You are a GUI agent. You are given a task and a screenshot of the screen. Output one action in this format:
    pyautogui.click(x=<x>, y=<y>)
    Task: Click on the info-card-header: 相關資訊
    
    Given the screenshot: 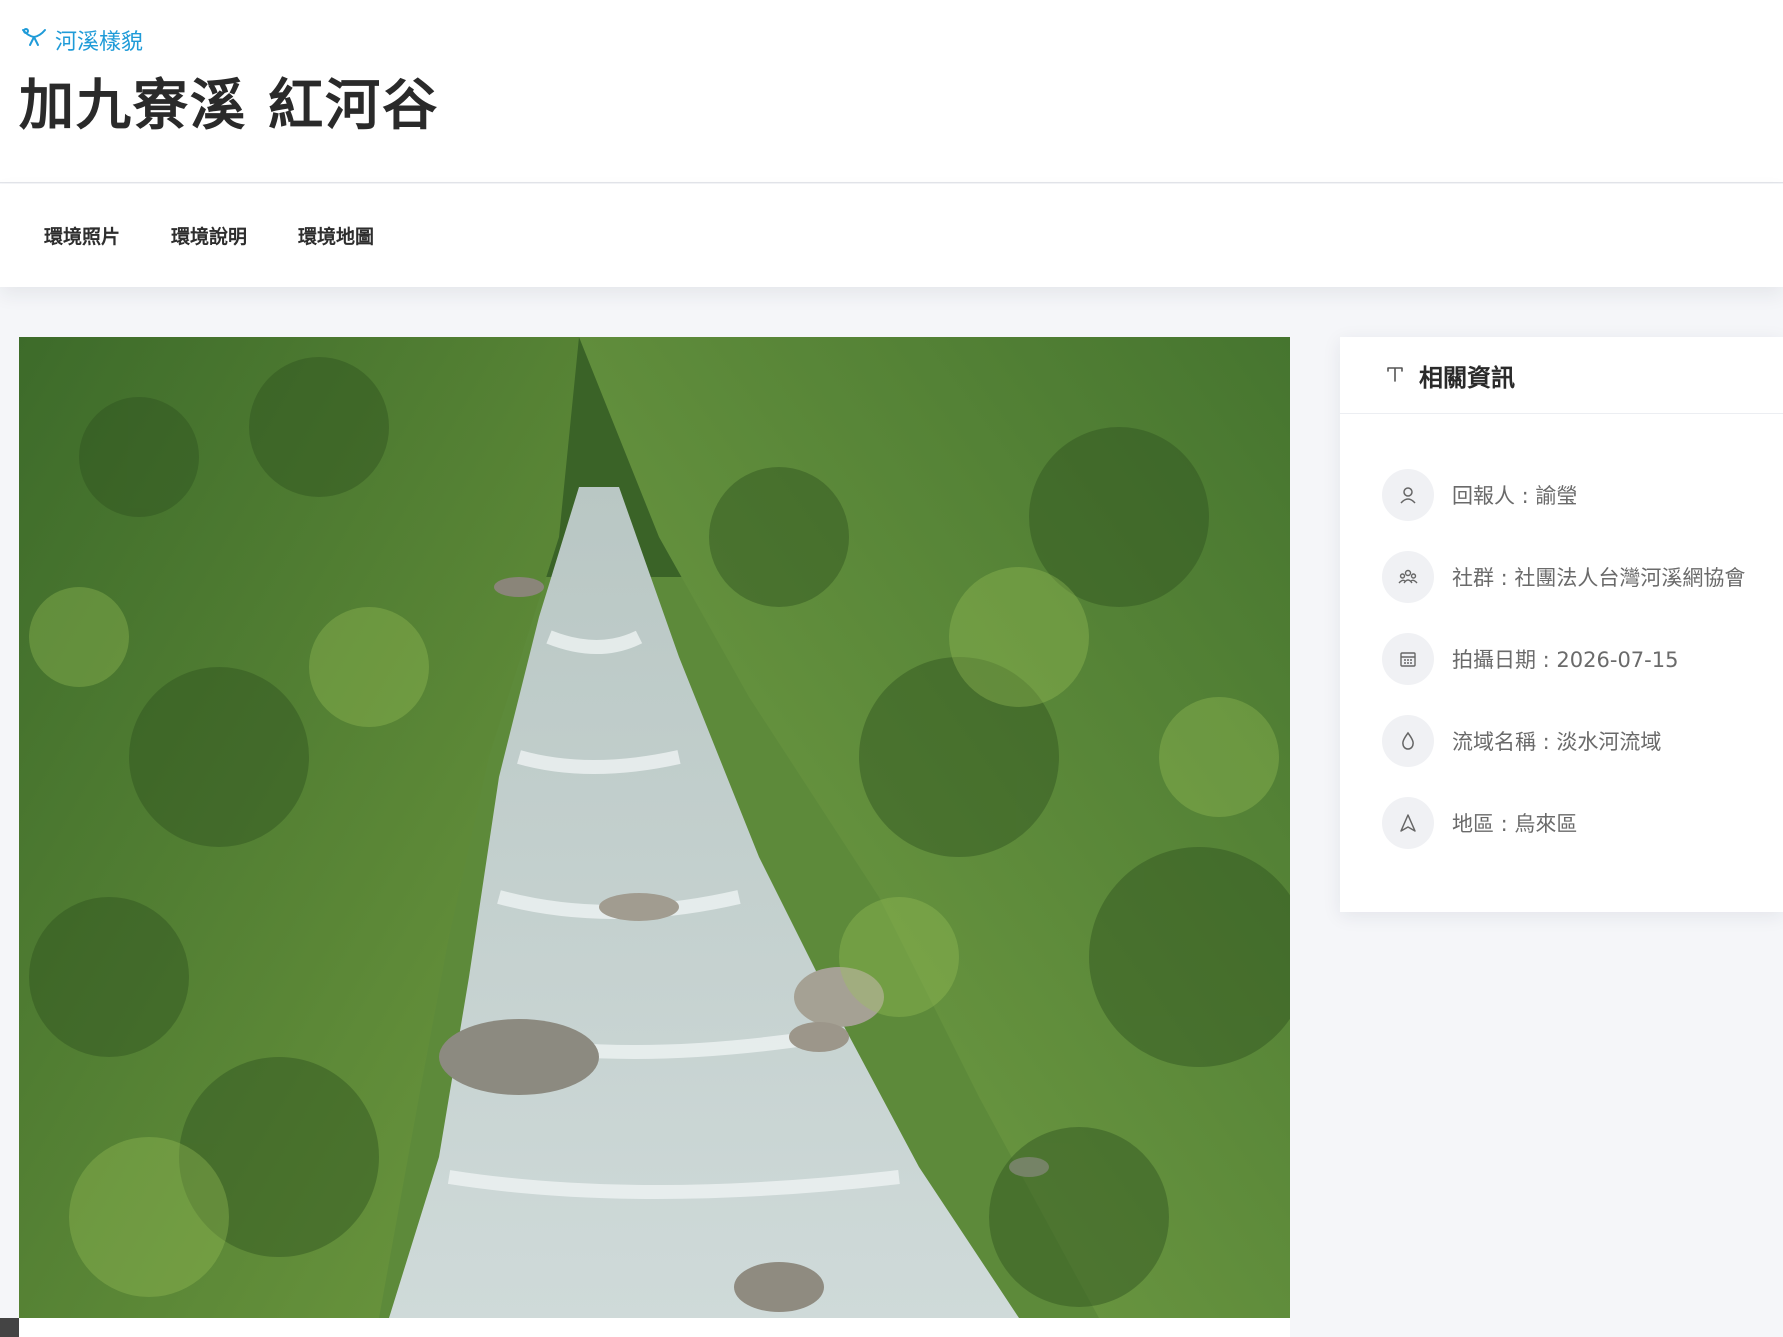 What is the action you would take?
    pyautogui.click(x=1561, y=375)
    